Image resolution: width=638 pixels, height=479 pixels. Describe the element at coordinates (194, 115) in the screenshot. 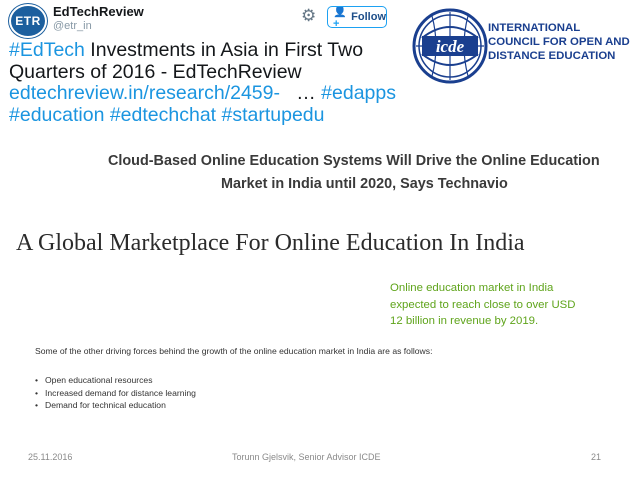

I see `tweet-hashtags: #education #edtechchat #startupedu` at that location.